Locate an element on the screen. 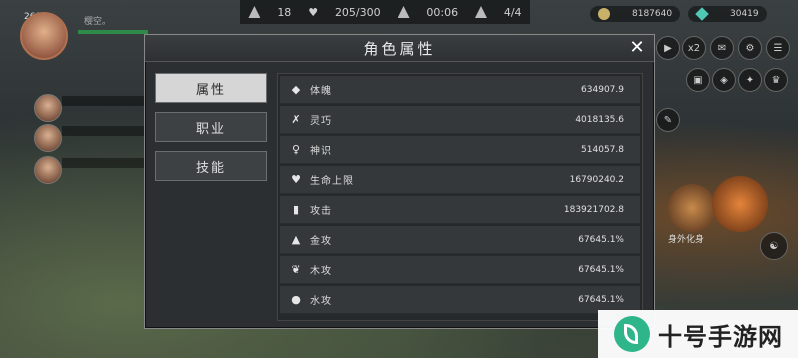 This screenshot has width=798, height=358. skill-label: 身外化身 is located at coordinates (686, 240).